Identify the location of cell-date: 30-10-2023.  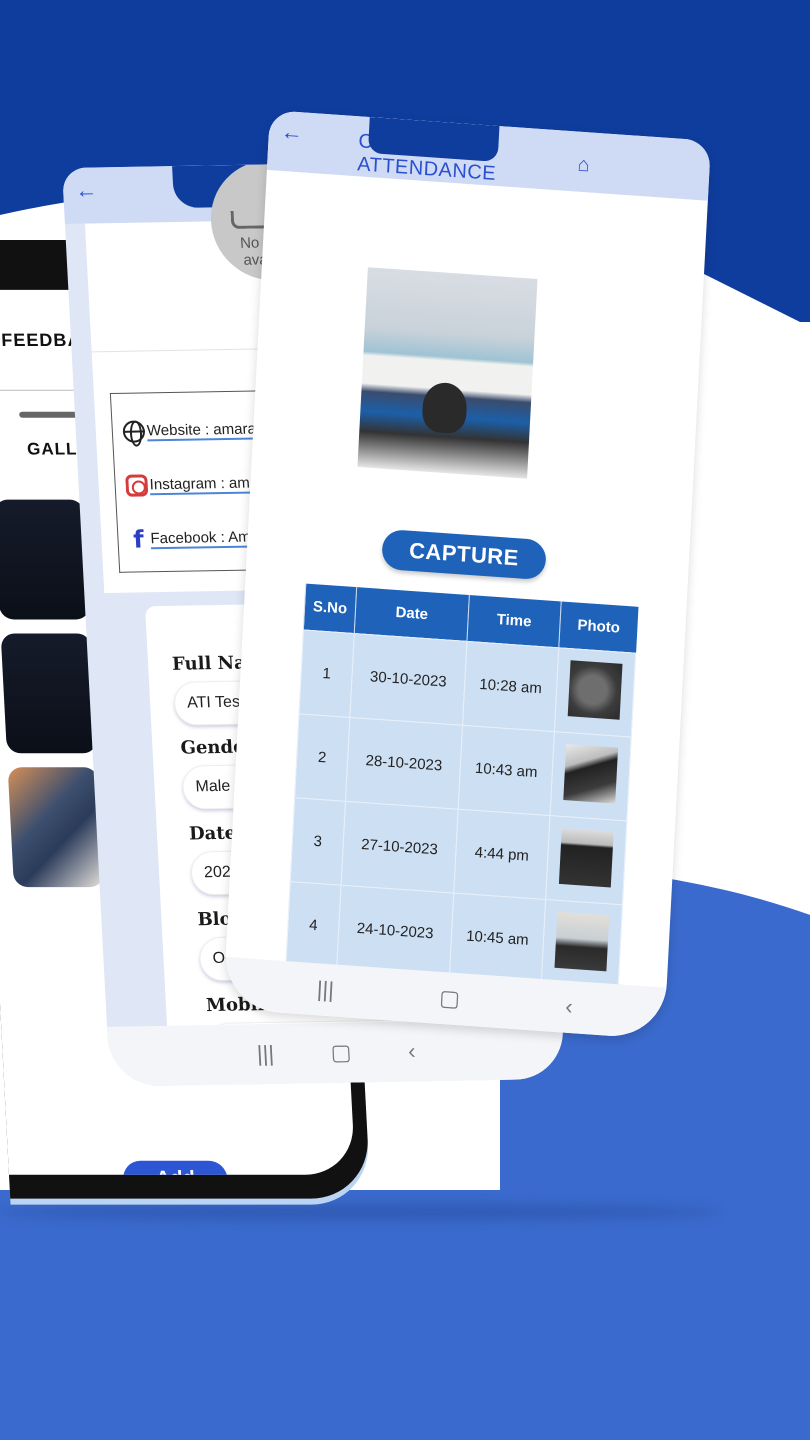
(408, 679).